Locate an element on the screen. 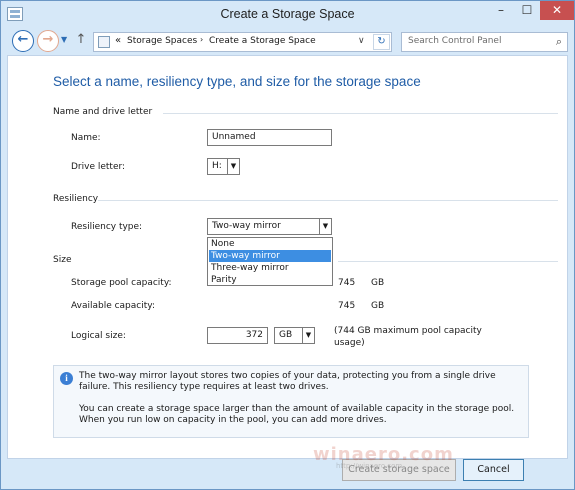 The height and width of the screenshot is (490, 575). info-icon: i is located at coordinates (66, 378).